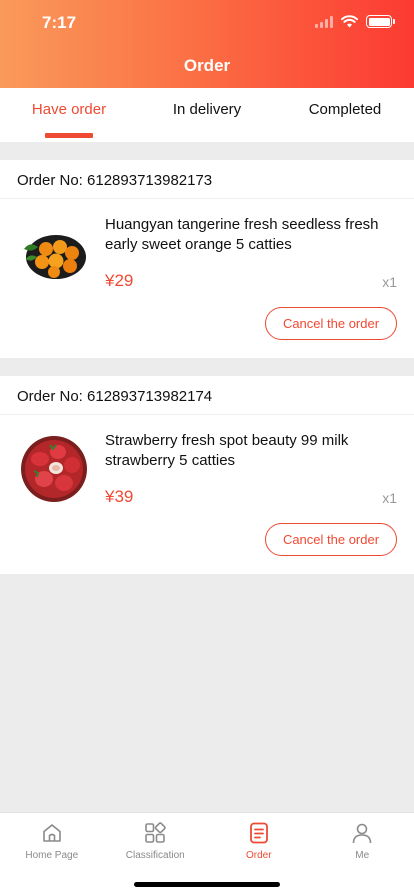 This screenshot has height=896, width=414. Describe the element at coordinates (51, 833) in the screenshot. I see `home-icon` at that location.